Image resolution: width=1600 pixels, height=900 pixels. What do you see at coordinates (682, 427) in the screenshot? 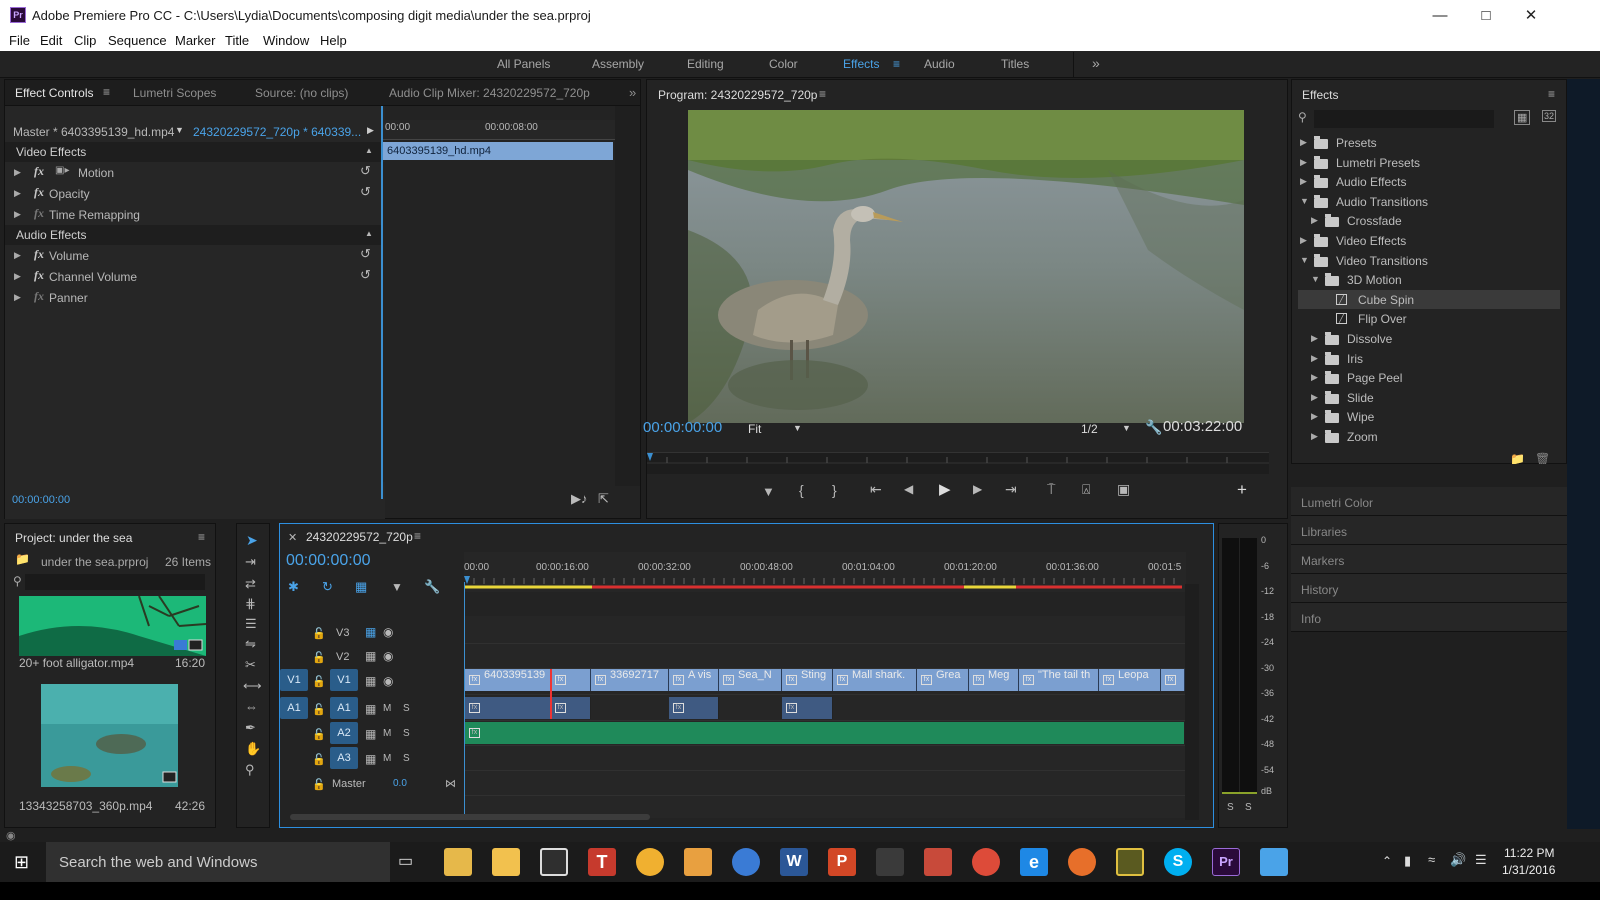
I see `program-timecode: 00:00:00:00` at bounding box center [682, 427].